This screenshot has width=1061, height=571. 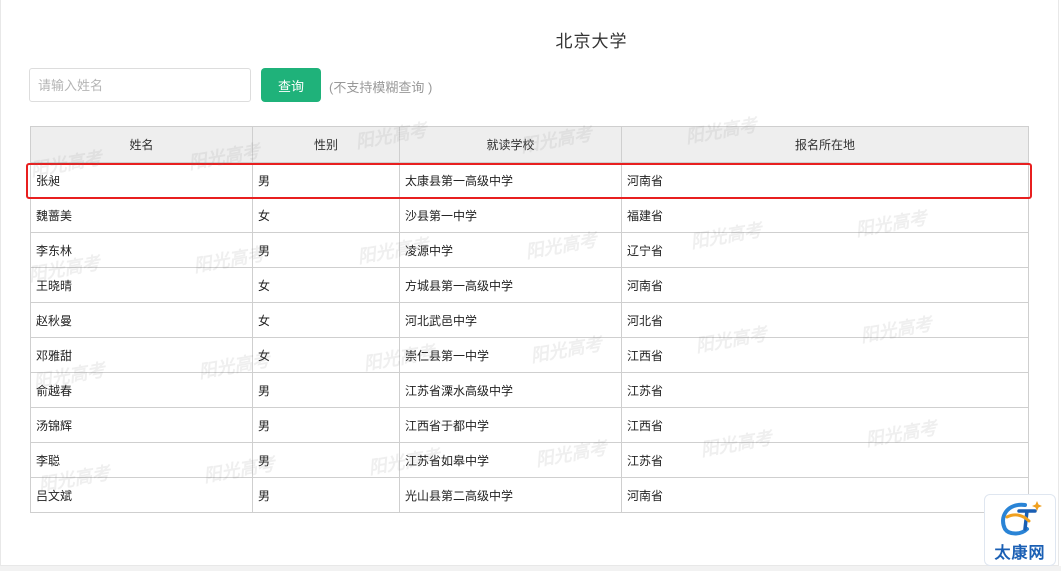 I want to click on table-row: 吕文斌男光山县第二高级中学 河南省, so click(x=529, y=495).